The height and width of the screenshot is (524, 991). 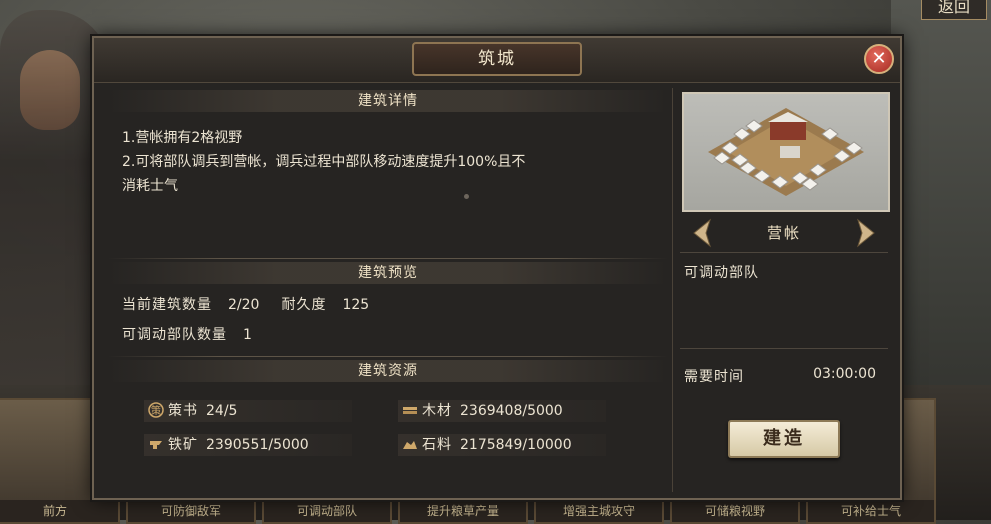 I want to click on resource-label: 策书, so click(x=183, y=411).